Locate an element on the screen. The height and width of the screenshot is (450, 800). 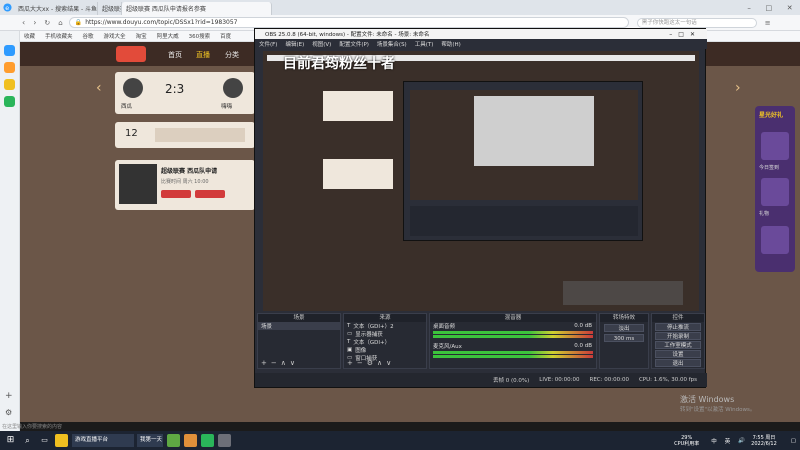
bookmark-item: 360搜索 is located at coordinates (200, 36).